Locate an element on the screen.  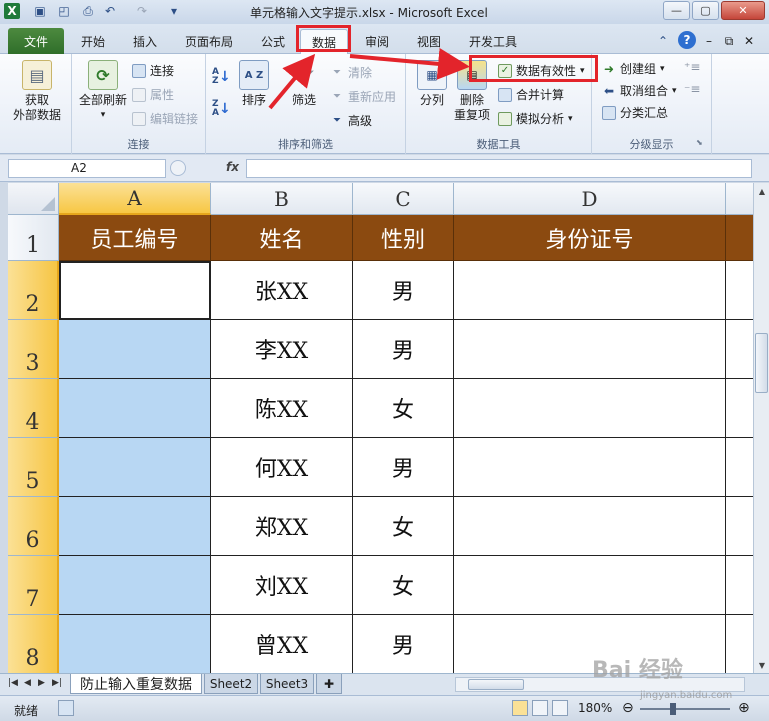
cell-c3: 男 is located at coordinates (403, 349).